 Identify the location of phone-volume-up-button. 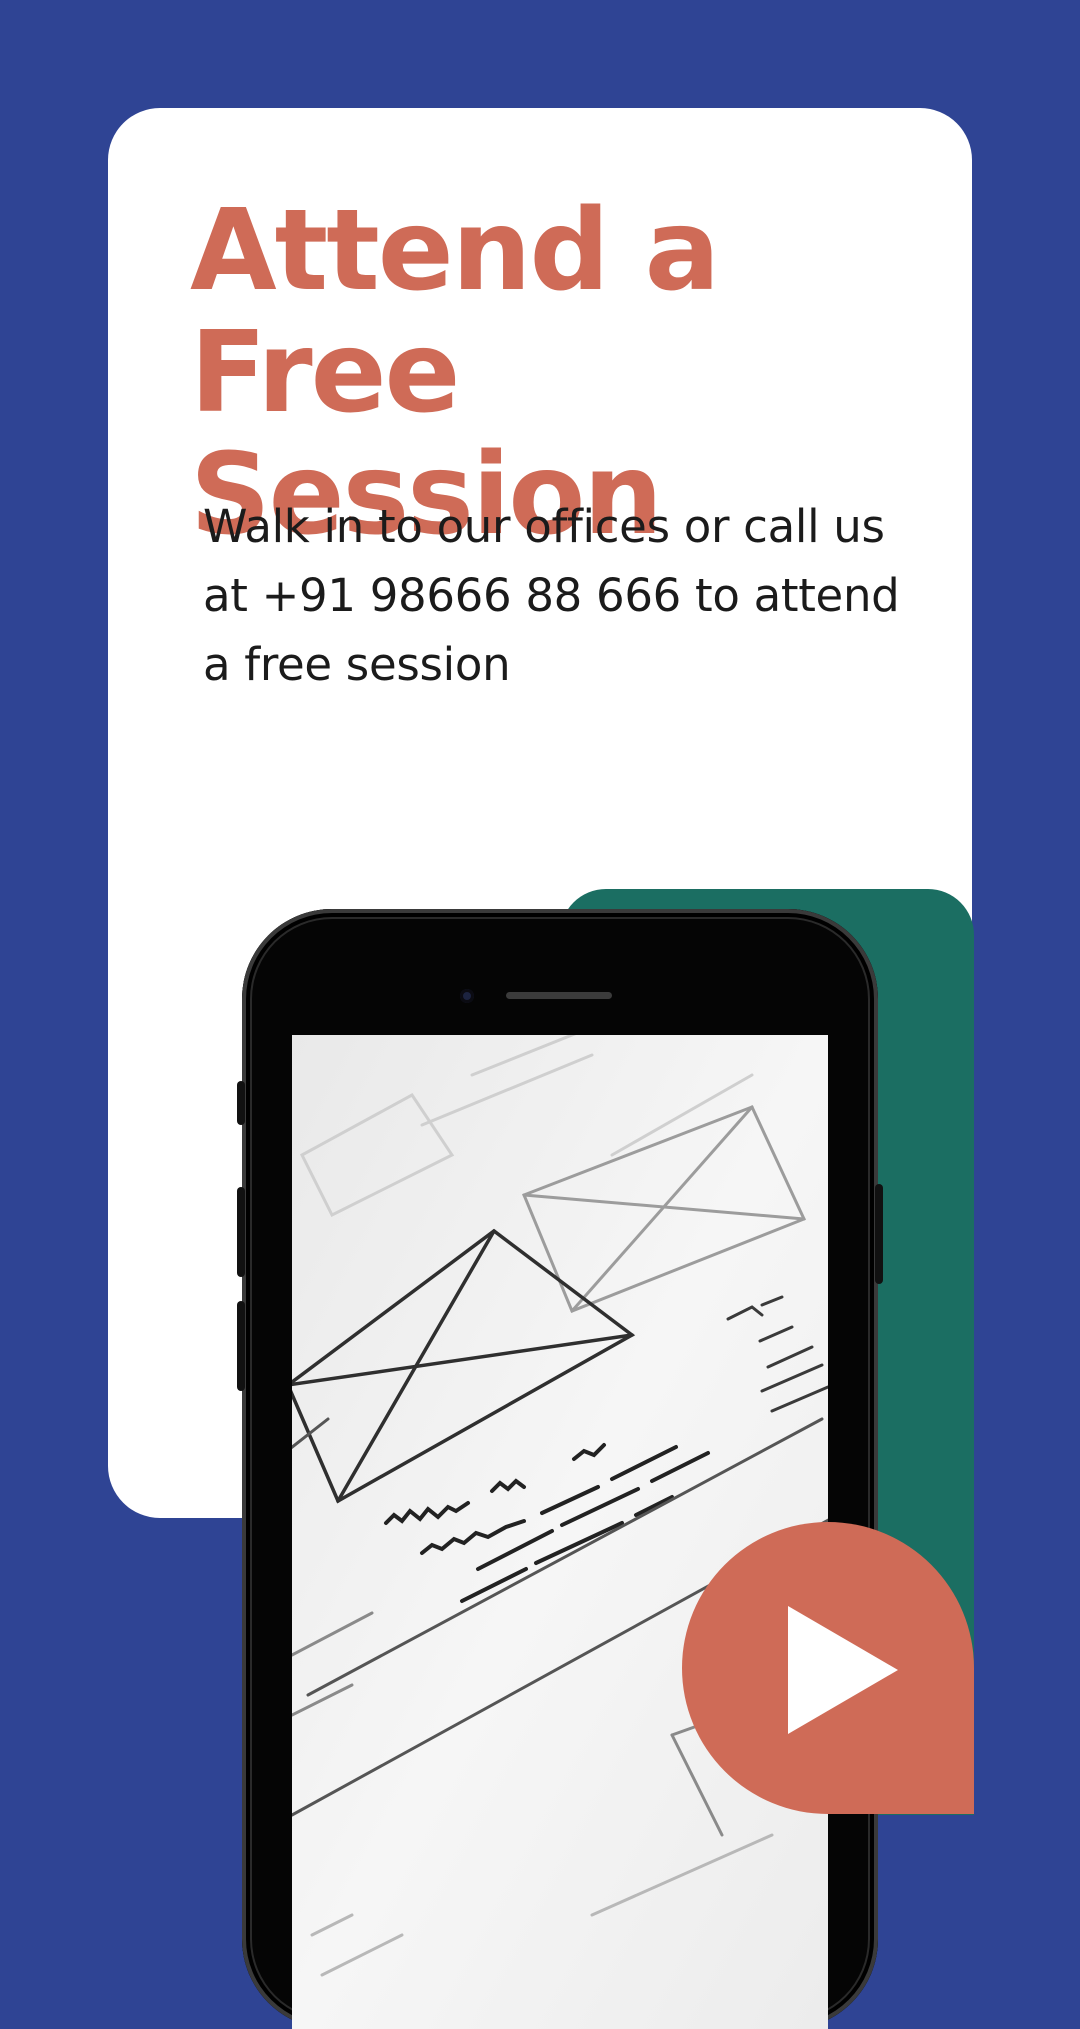
(241, 1232).